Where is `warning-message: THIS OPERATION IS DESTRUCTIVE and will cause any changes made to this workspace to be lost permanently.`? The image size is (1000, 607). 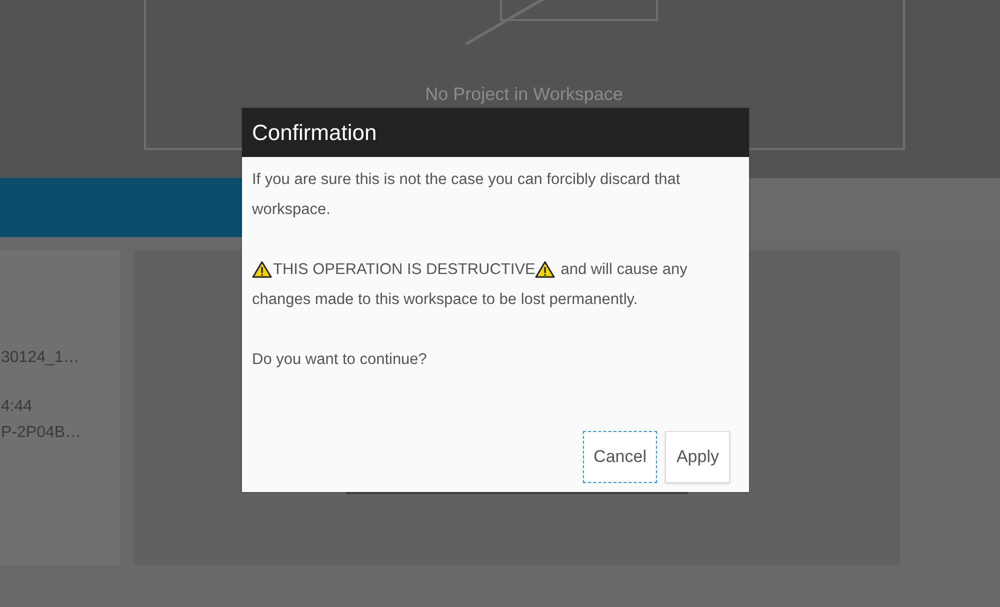
warning-message: THIS OPERATION IS DESTRUCTIVE and will cause any changes made to this workspace to be lost permanently. is located at coordinates (470, 285).